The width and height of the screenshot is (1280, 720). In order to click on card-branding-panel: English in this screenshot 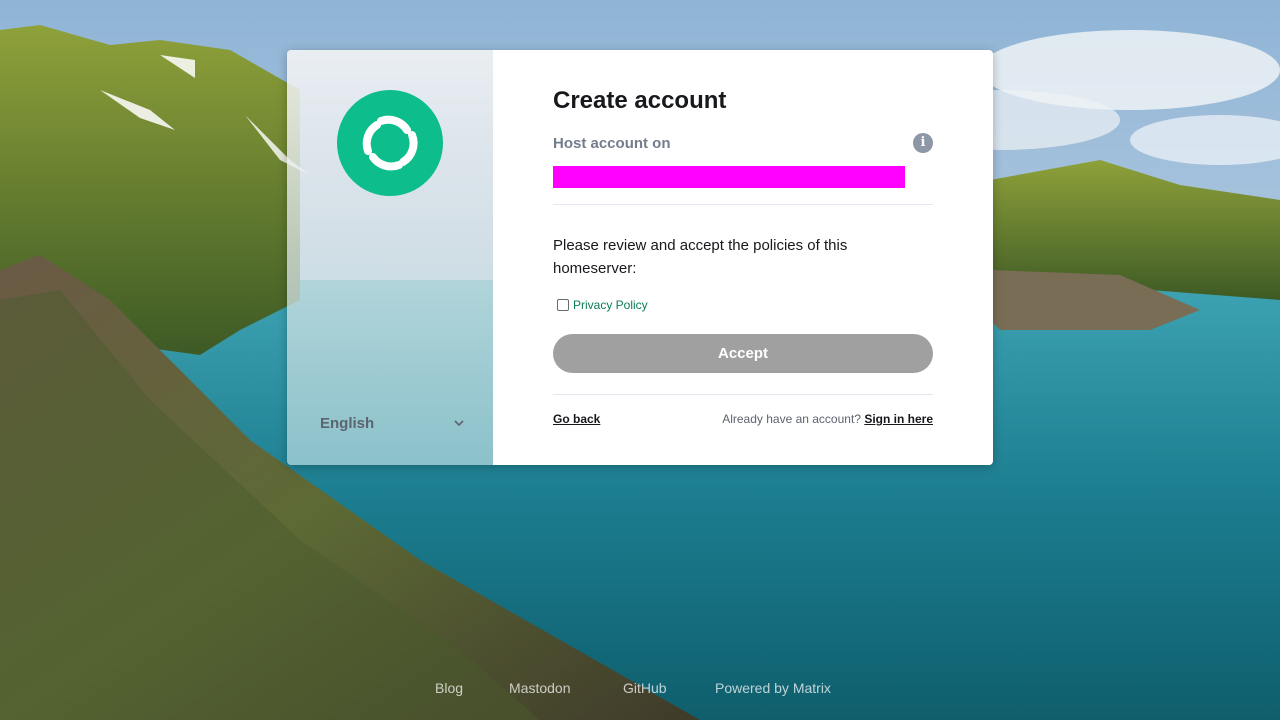, I will do `click(390, 257)`.